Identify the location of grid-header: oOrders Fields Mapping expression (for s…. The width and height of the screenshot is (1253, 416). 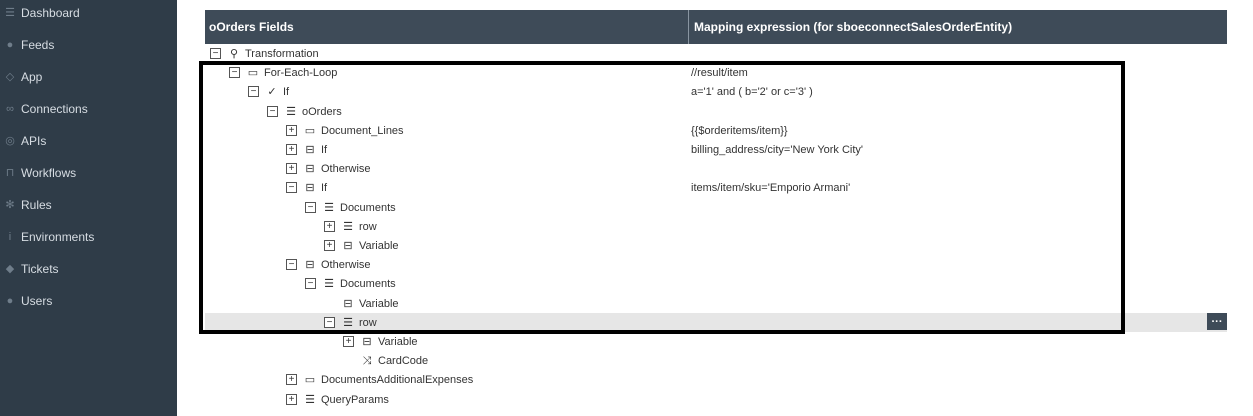
(716, 27).